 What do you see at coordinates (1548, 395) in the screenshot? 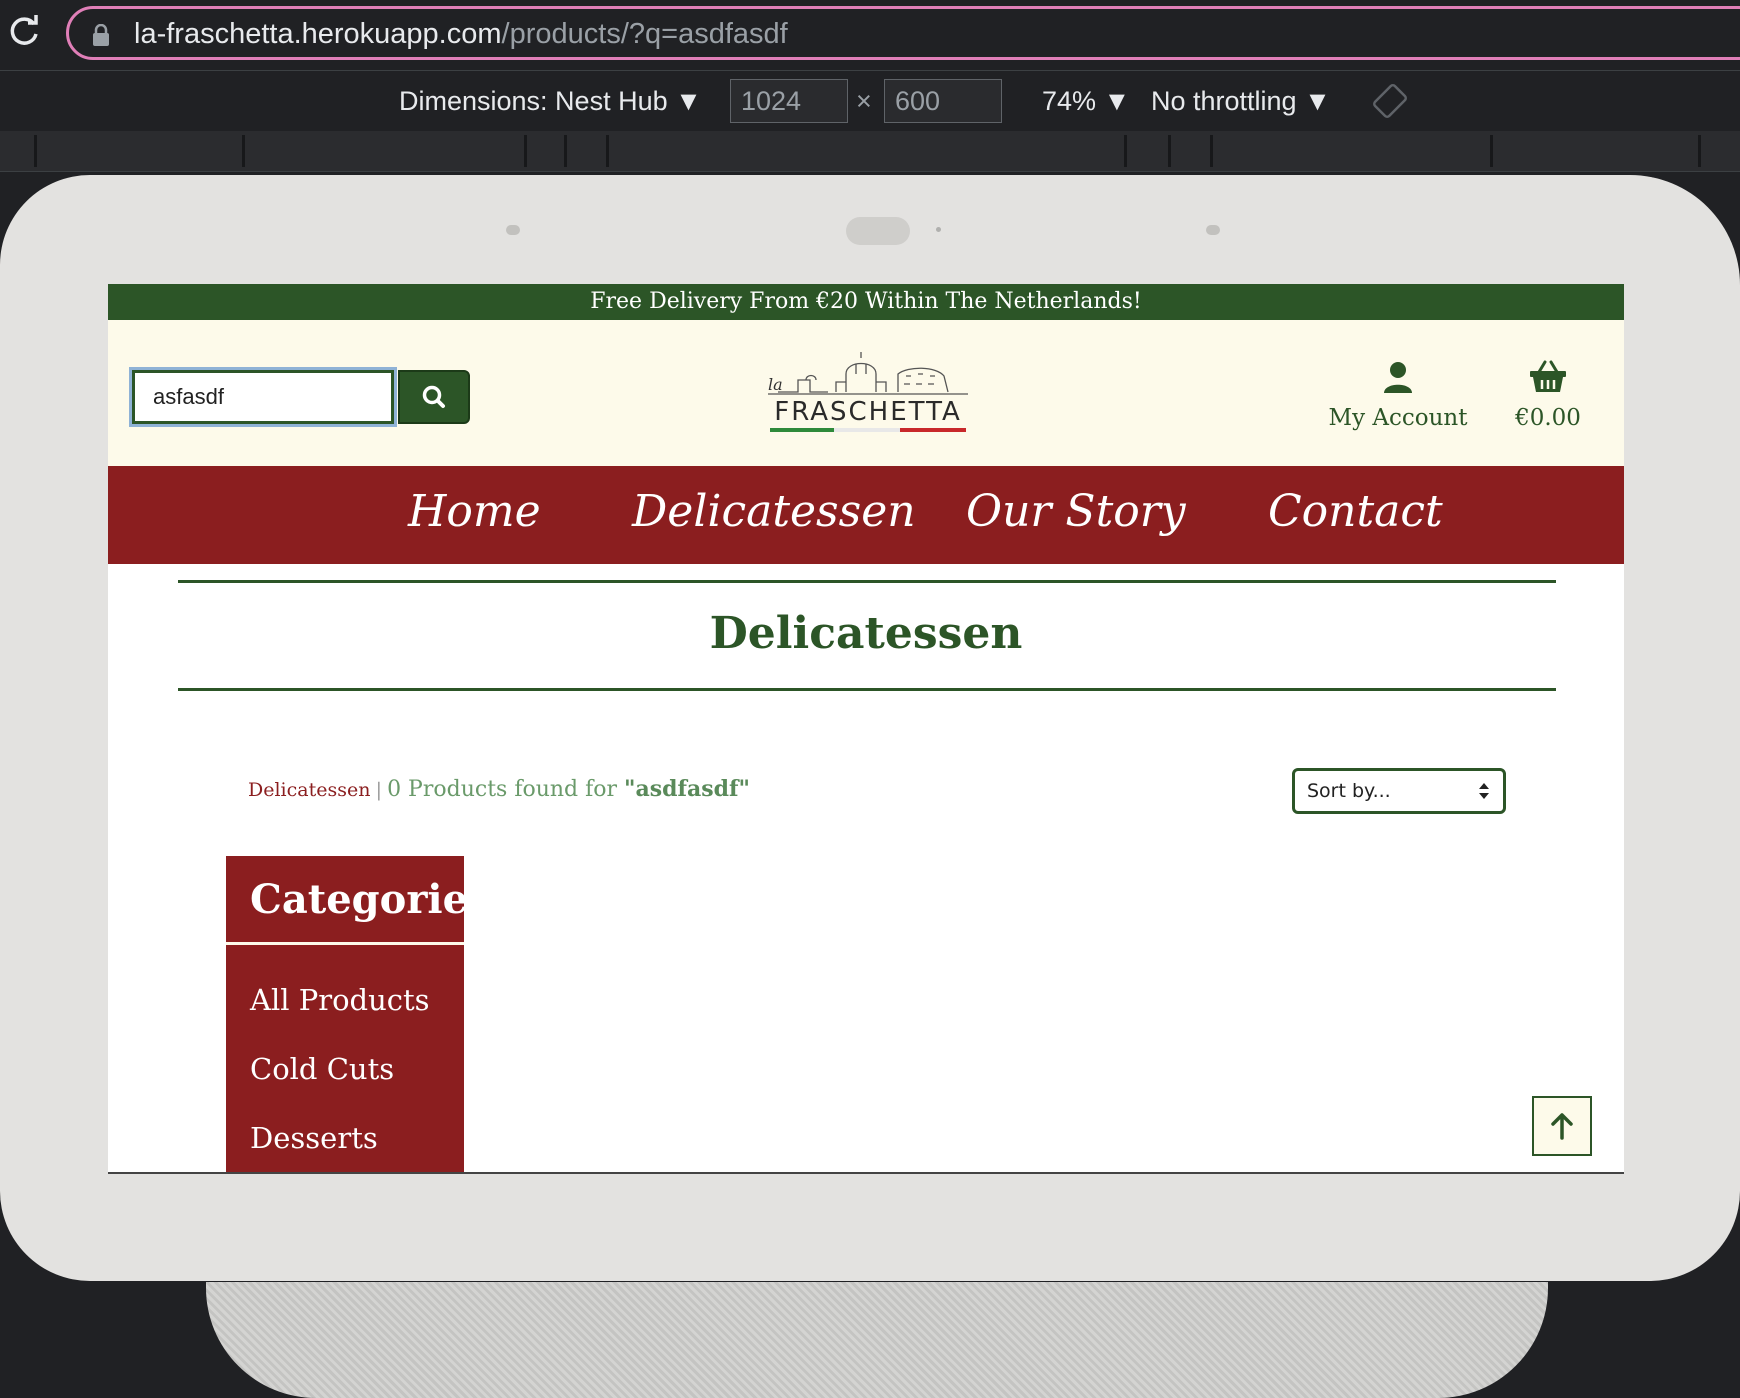
I see `cart-link: €0.00` at bounding box center [1548, 395].